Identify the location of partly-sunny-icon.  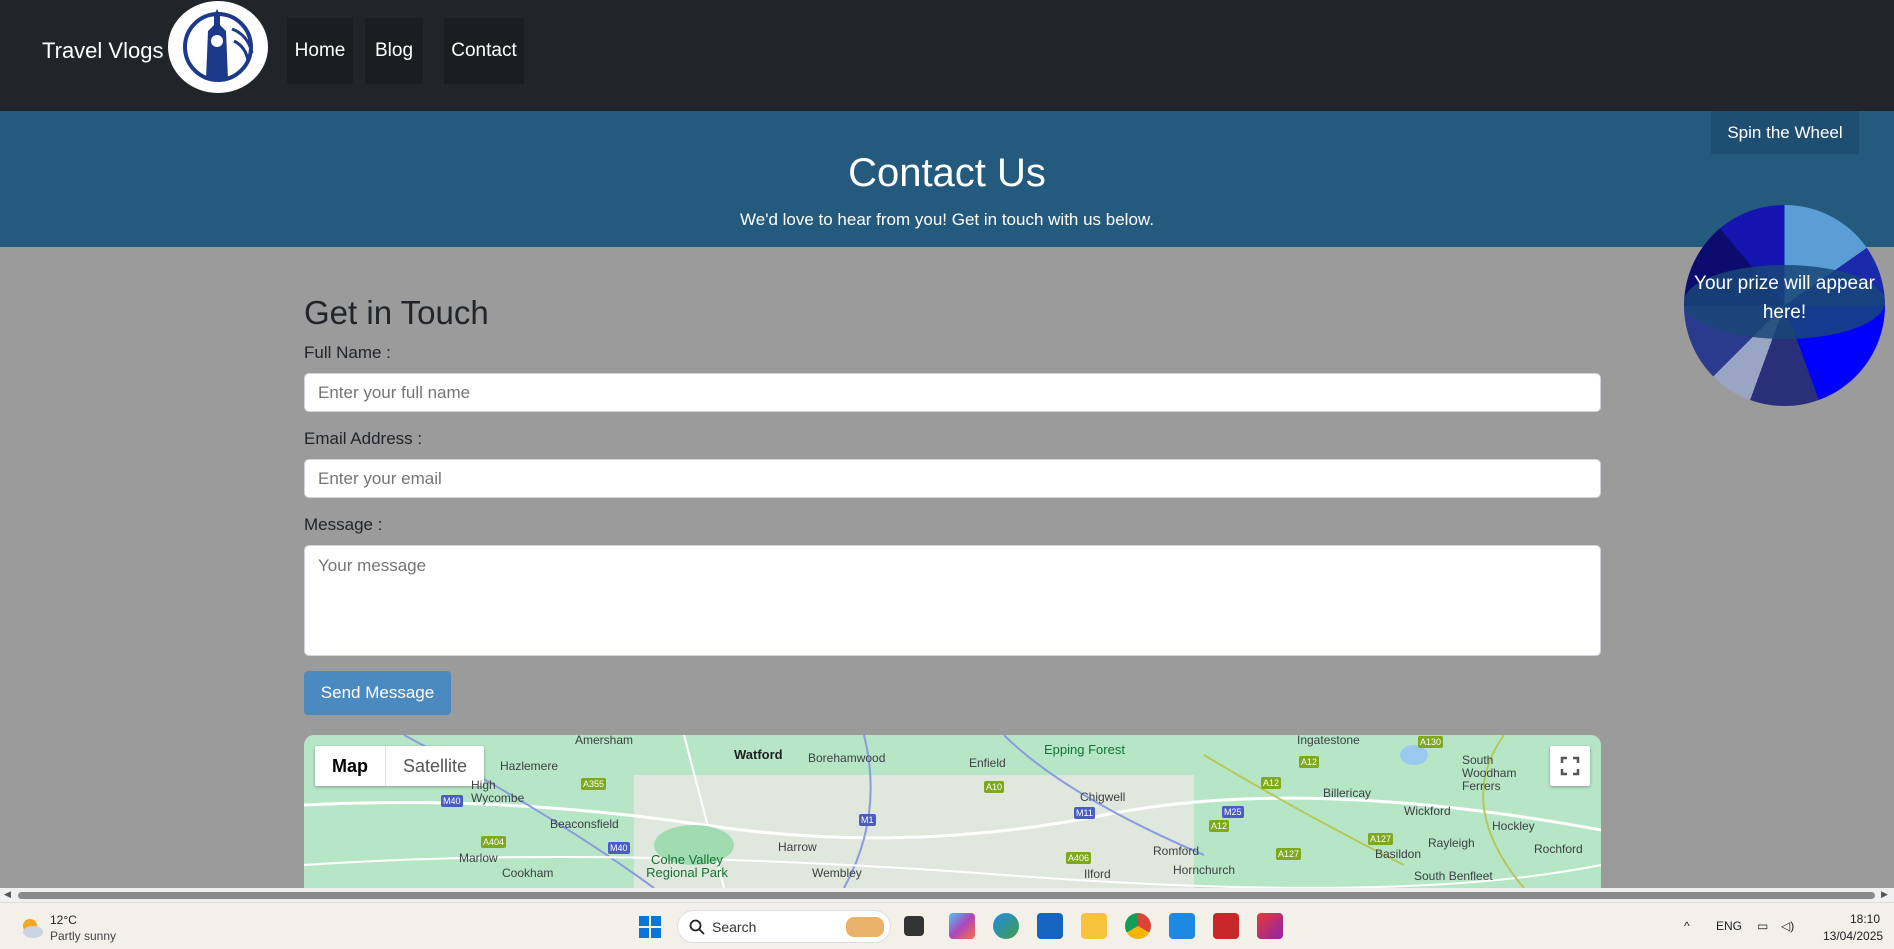
(31, 927).